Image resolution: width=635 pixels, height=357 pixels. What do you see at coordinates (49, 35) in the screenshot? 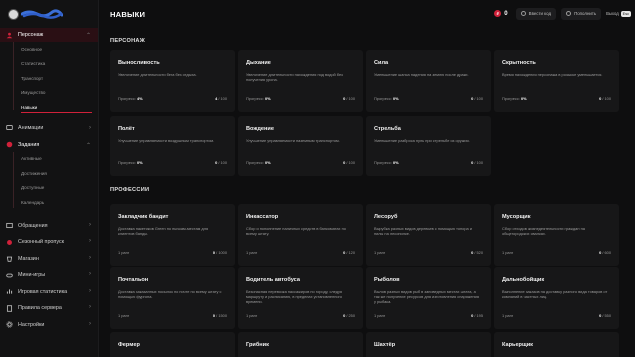
I see `sidebar-section-character: Персонаж ⌃` at bounding box center [49, 35].